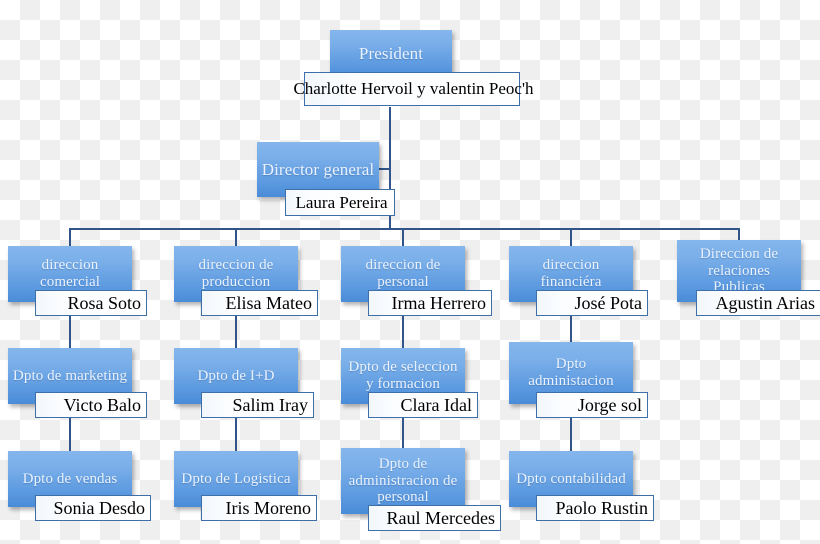 The height and width of the screenshot is (544, 820). What do you see at coordinates (405, 229) in the screenshot?
I see `connector-level2-bar` at bounding box center [405, 229].